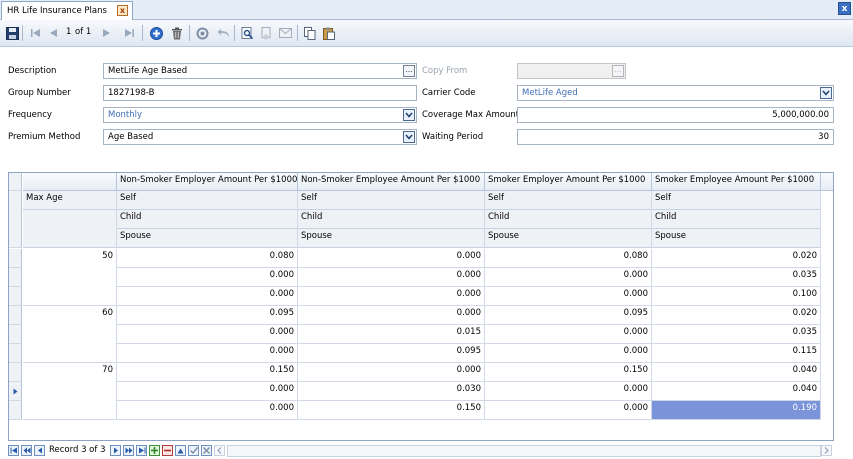 The image size is (853, 459). What do you see at coordinates (128, 450) in the screenshot?
I see `nav-next-page-icon` at bounding box center [128, 450].